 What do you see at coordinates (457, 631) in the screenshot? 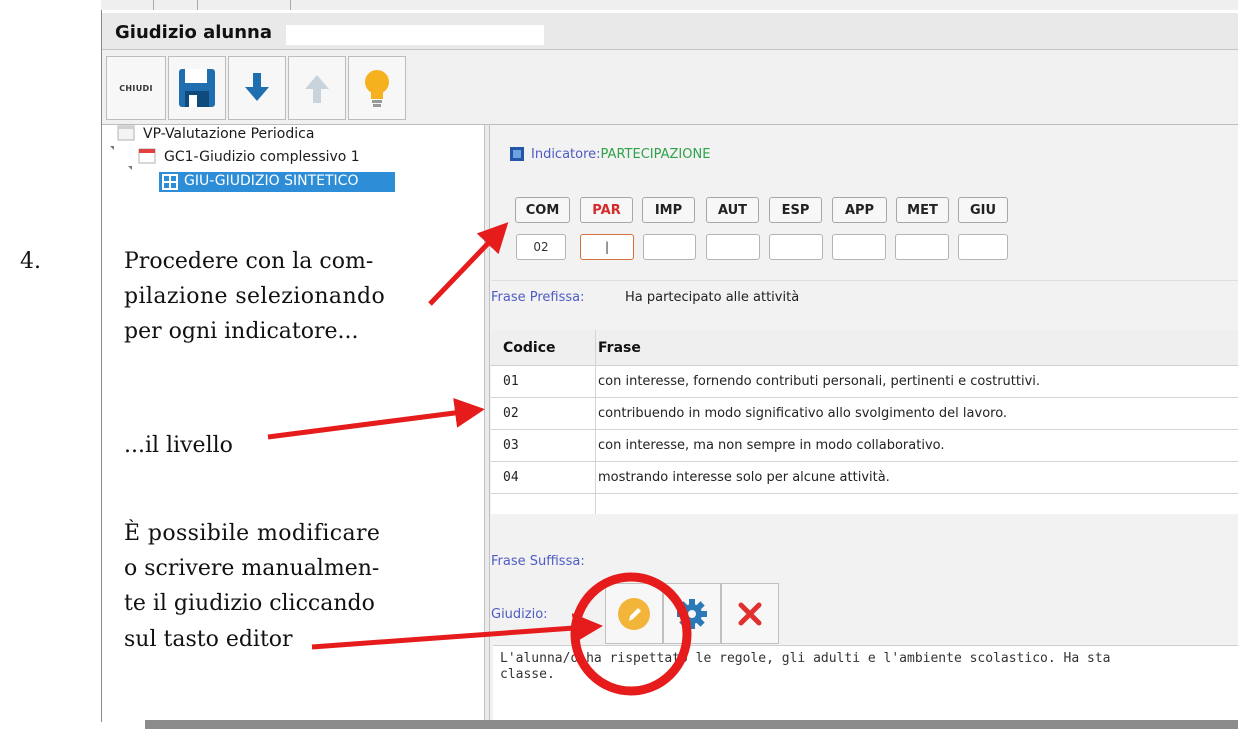
I see `arrow-to-editor` at bounding box center [457, 631].